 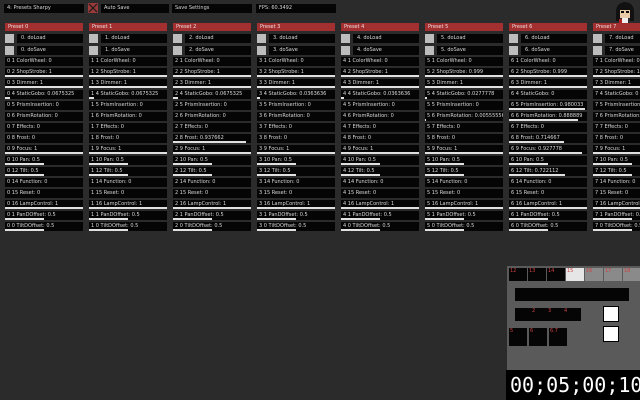 What do you see at coordinates (296, 171) in the screenshot?
I see `param-slider: 3 12 Tilt: 0.5` at bounding box center [296, 171].